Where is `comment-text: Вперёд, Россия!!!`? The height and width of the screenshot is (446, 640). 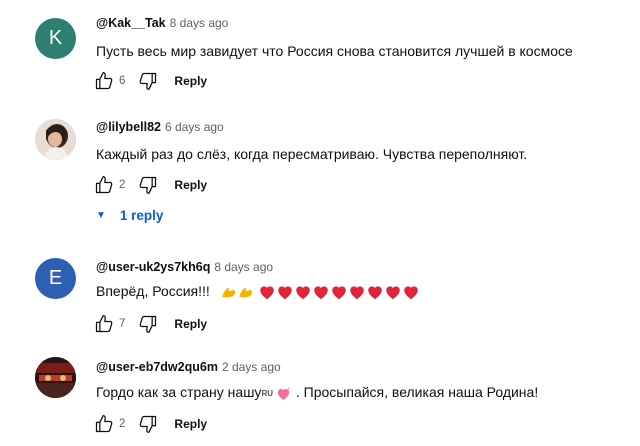 comment-text: Вперёд, Россия!!! is located at coordinates (258, 292).